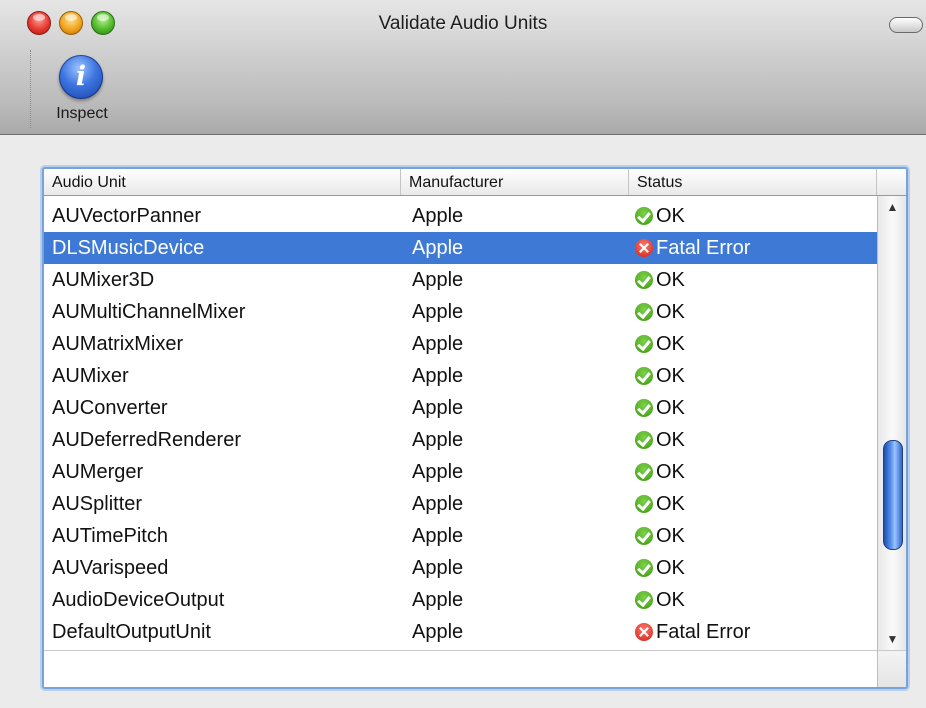  What do you see at coordinates (98, 472) in the screenshot?
I see `audio-unit-name: AUMerger` at bounding box center [98, 472].